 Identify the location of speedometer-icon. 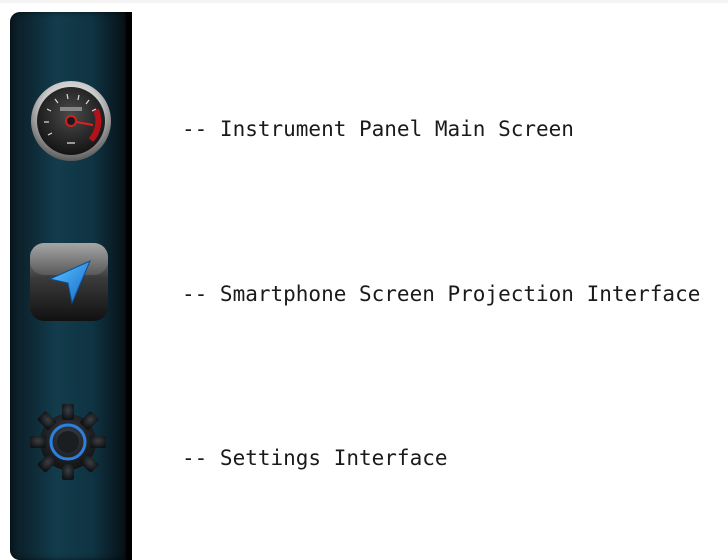
(71, 121).